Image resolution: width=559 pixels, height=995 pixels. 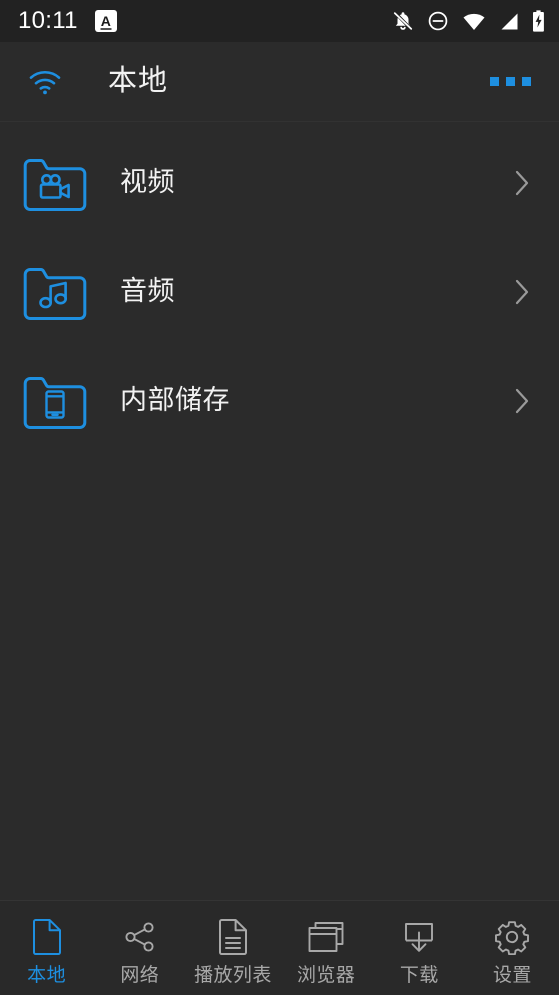 I want to click on folder-audio-icon, so click(x=55, y=292).